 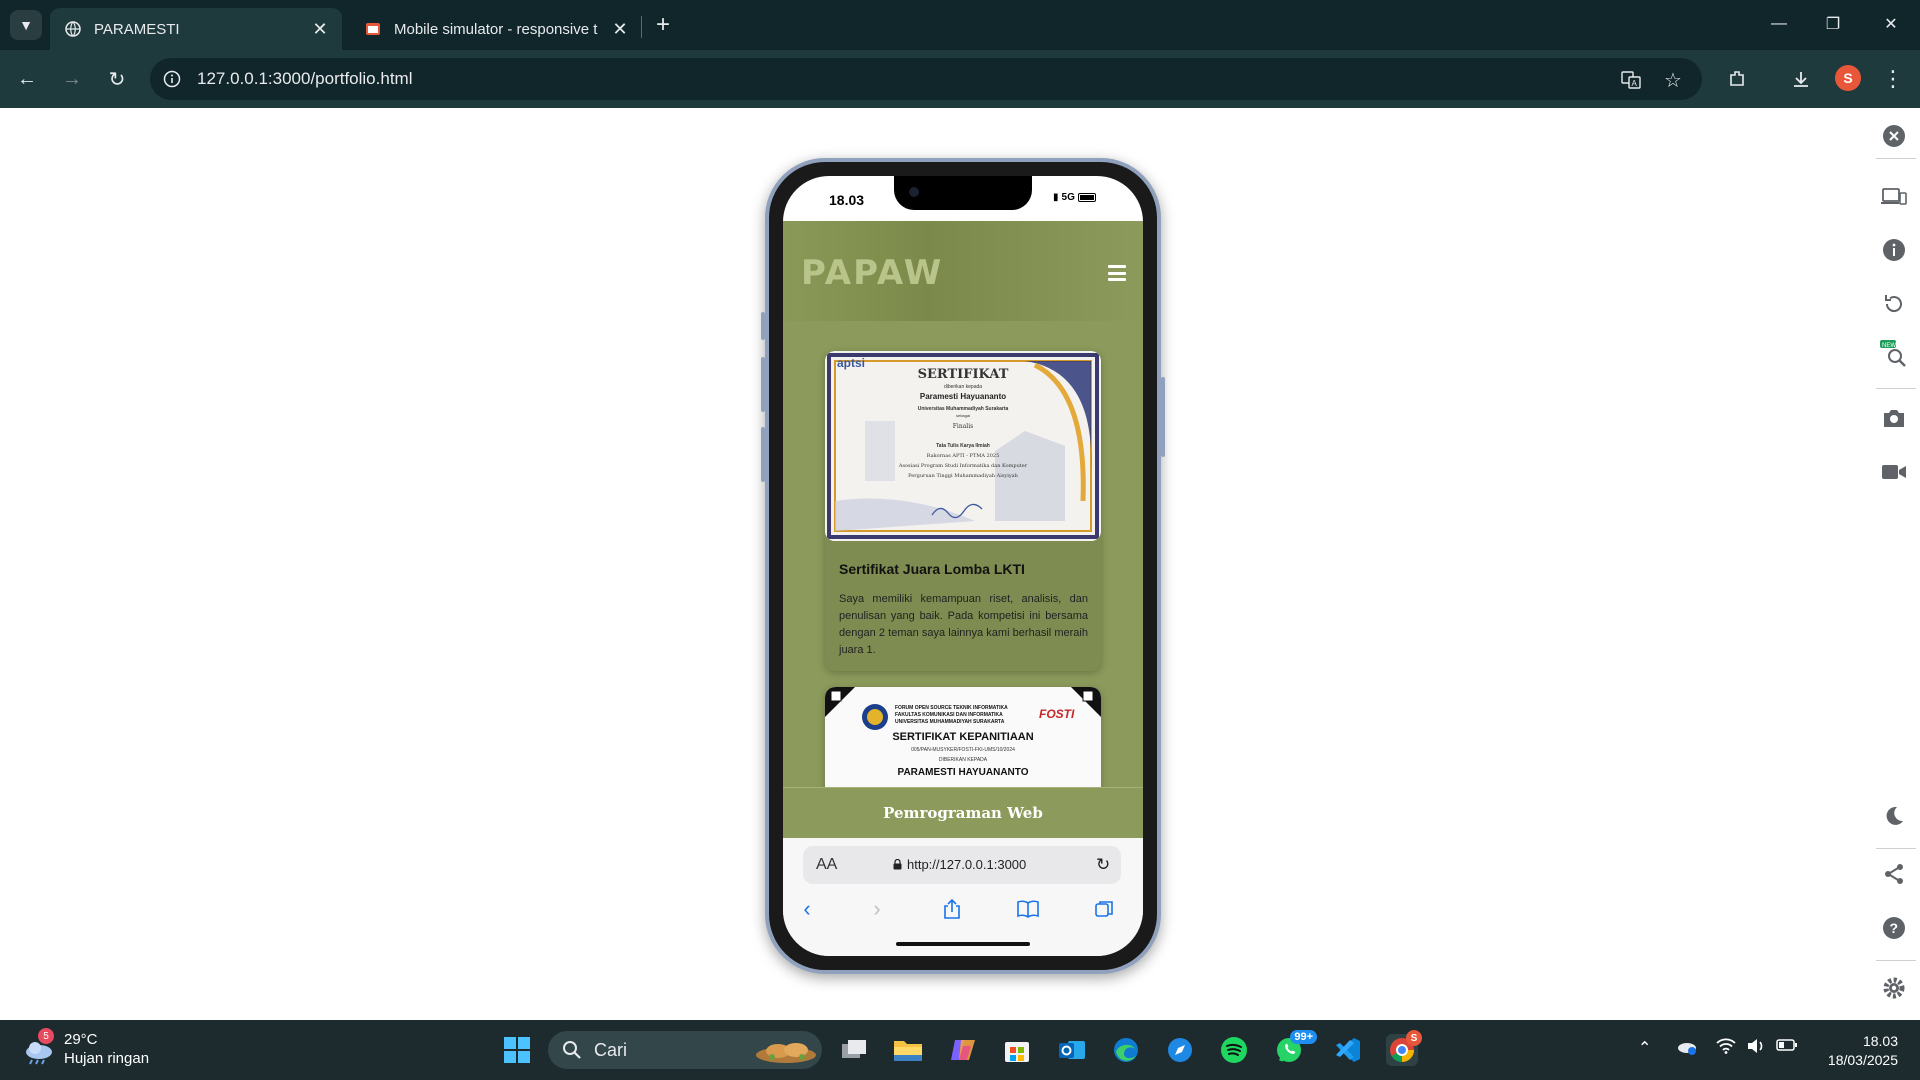 I want to click on download-icon, so click(x=1801, y=79).